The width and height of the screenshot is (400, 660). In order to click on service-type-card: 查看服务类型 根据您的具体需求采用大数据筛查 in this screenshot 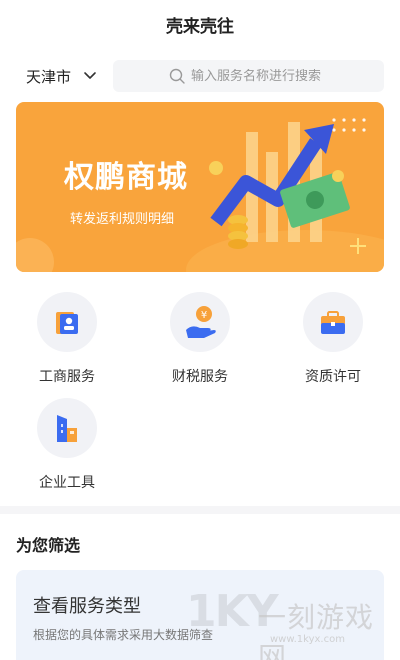, I will do `click(200, 615)`.